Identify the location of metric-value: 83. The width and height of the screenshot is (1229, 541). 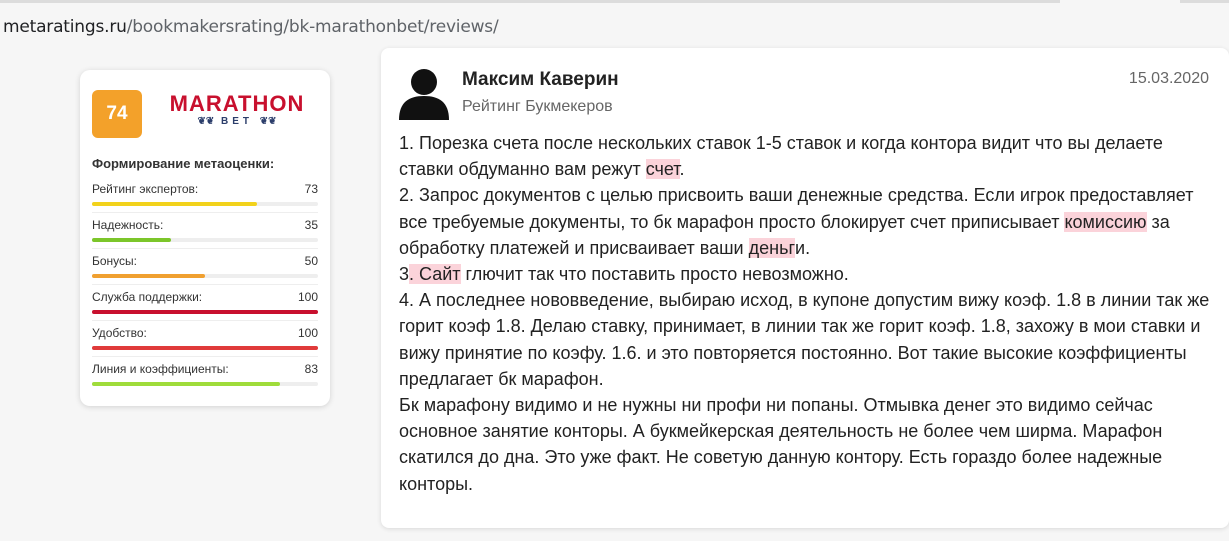
(311, 369).